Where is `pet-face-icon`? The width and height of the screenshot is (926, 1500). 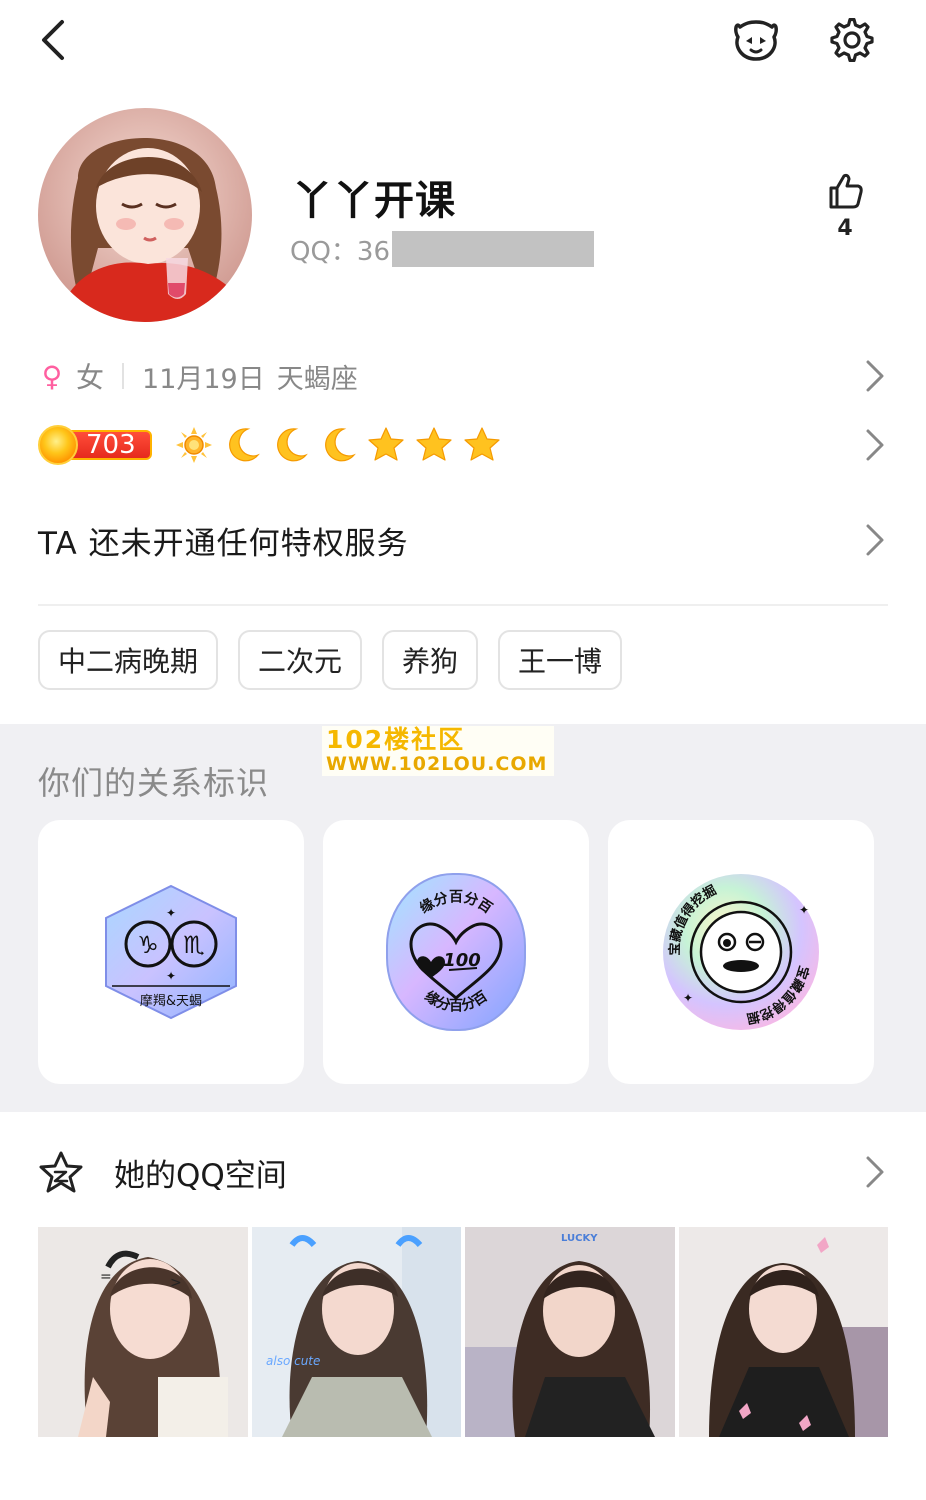
pet-face-icon is located at coordinates (756, 40).